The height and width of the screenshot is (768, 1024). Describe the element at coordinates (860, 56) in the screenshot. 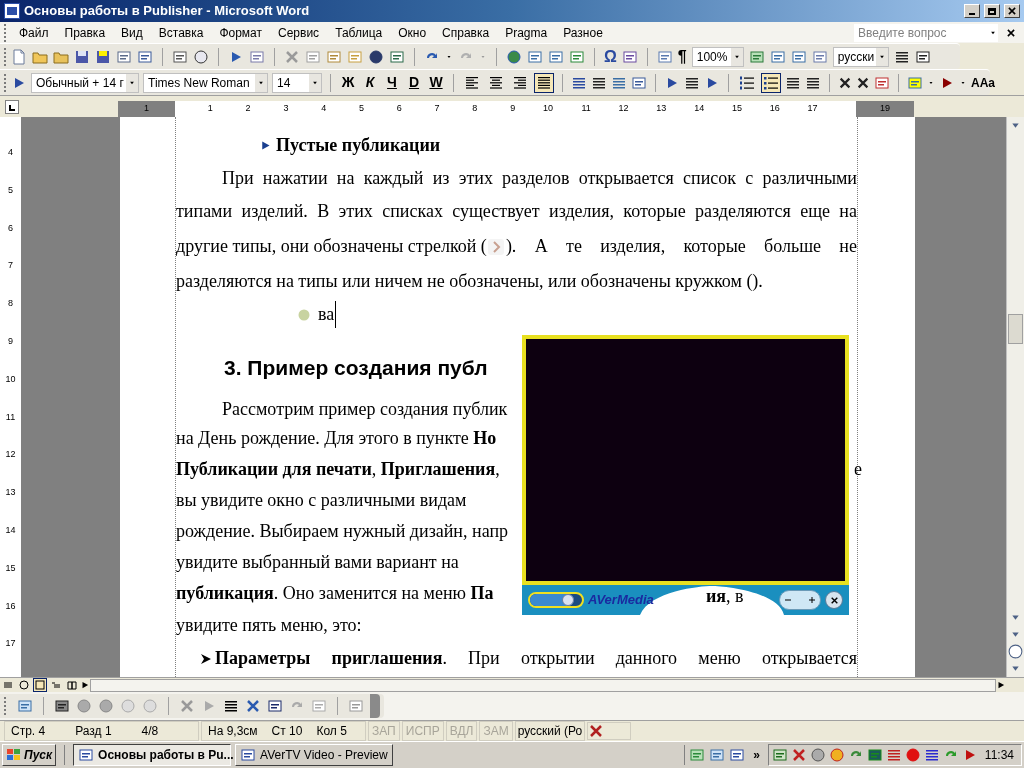

I see `language-dropdown: русски` at that location.